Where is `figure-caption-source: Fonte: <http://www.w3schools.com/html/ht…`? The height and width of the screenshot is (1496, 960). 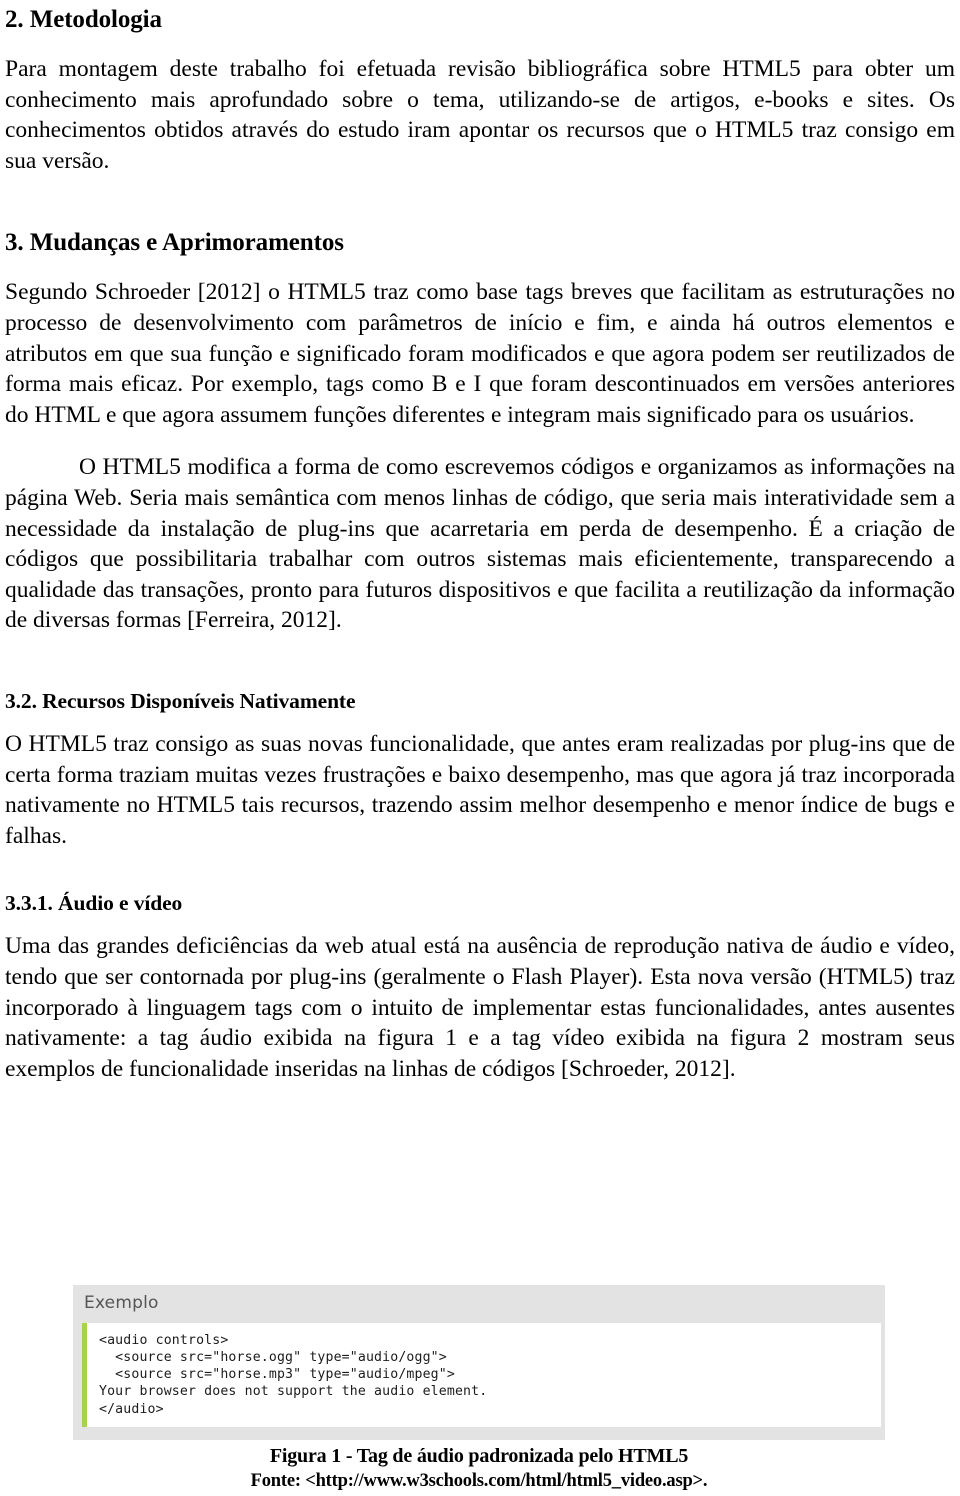 figure-caption-source: Fonte: <http://www.w3schools.com/html/ht… is located at coordinates (479, 1481).